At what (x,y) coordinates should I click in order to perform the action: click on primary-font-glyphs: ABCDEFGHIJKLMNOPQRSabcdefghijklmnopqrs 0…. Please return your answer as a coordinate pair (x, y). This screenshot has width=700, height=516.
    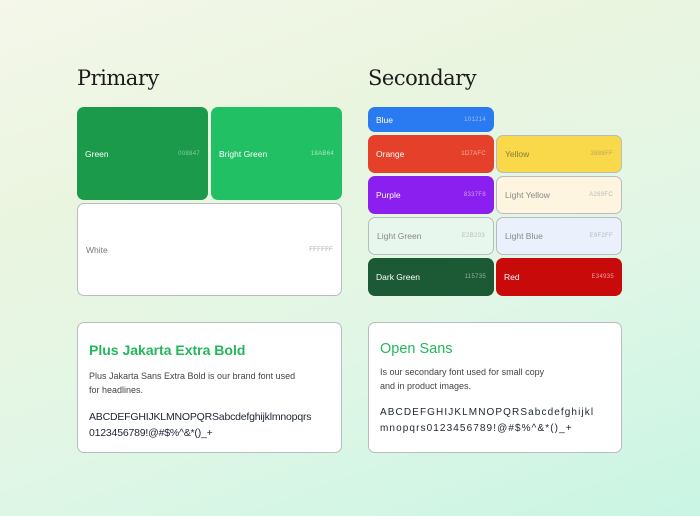
    Looking at the image, I should click on (200, 425).